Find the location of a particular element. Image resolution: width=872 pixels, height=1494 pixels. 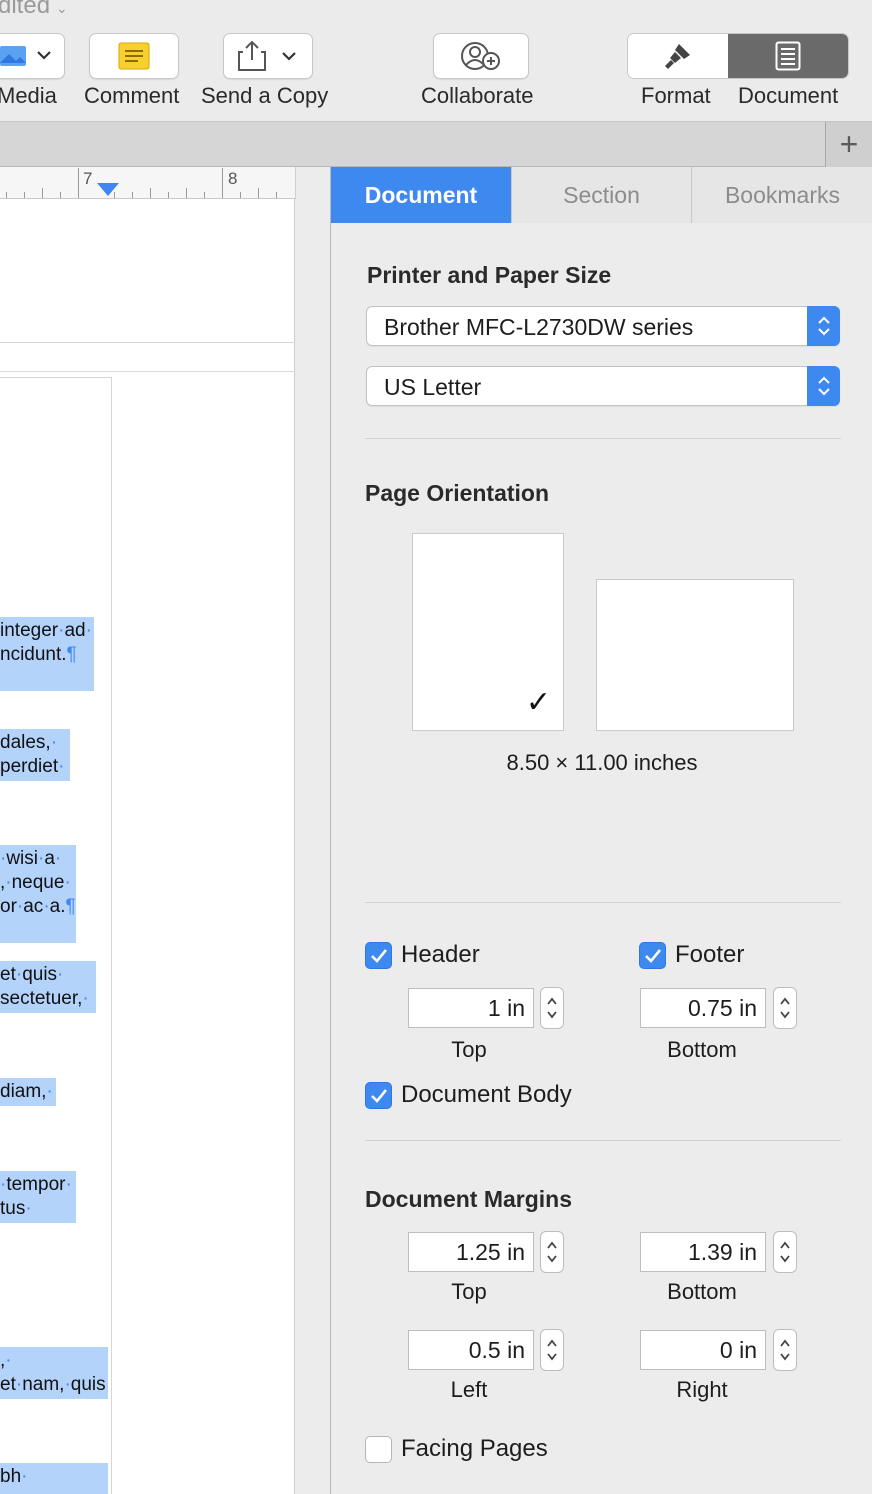

media-button is located at coordinates (32, 56).